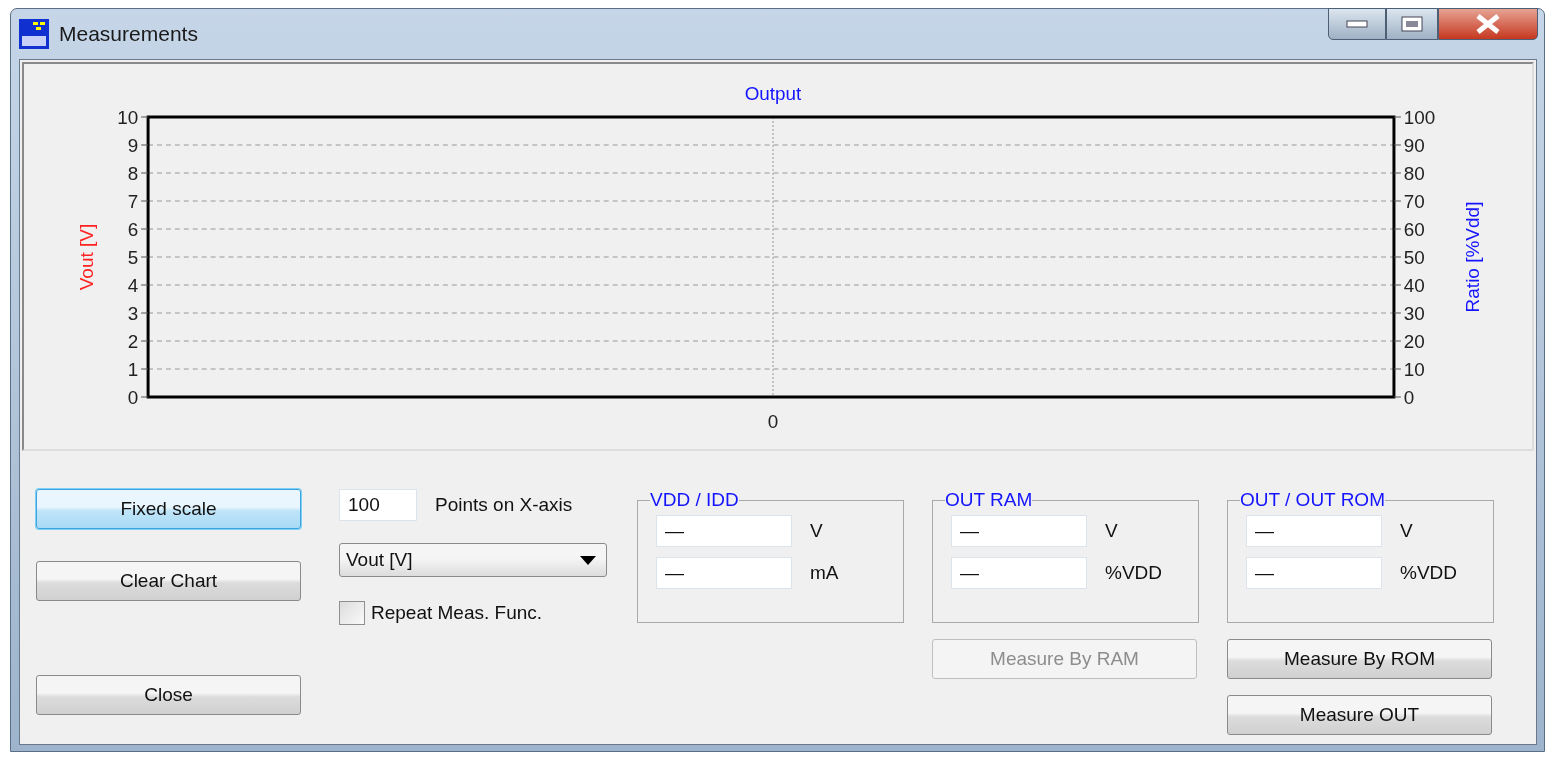  Describe the element at coordinates (168, 581) in the screenshot. I see `action-button: Clear Chart` at that location.